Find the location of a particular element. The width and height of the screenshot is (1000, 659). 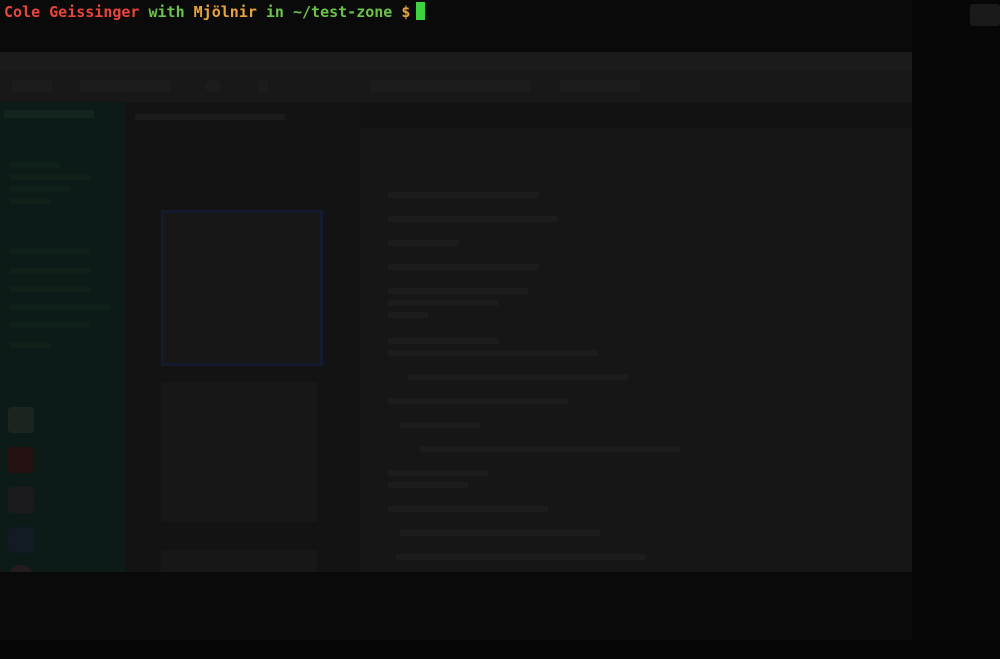

app-titlebar is located at coordinates (456, 61).